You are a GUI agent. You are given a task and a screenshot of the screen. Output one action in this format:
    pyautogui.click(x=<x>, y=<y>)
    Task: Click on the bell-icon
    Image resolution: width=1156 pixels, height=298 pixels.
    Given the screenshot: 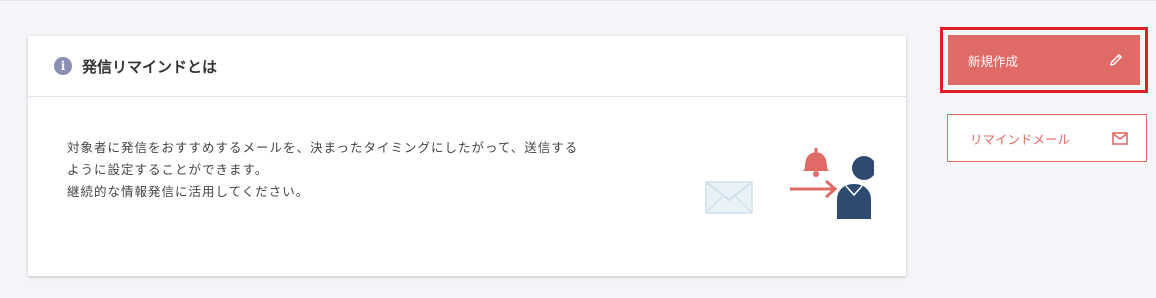 What is the action you would take?
    pyautogui.click(x=816, y=162)
    